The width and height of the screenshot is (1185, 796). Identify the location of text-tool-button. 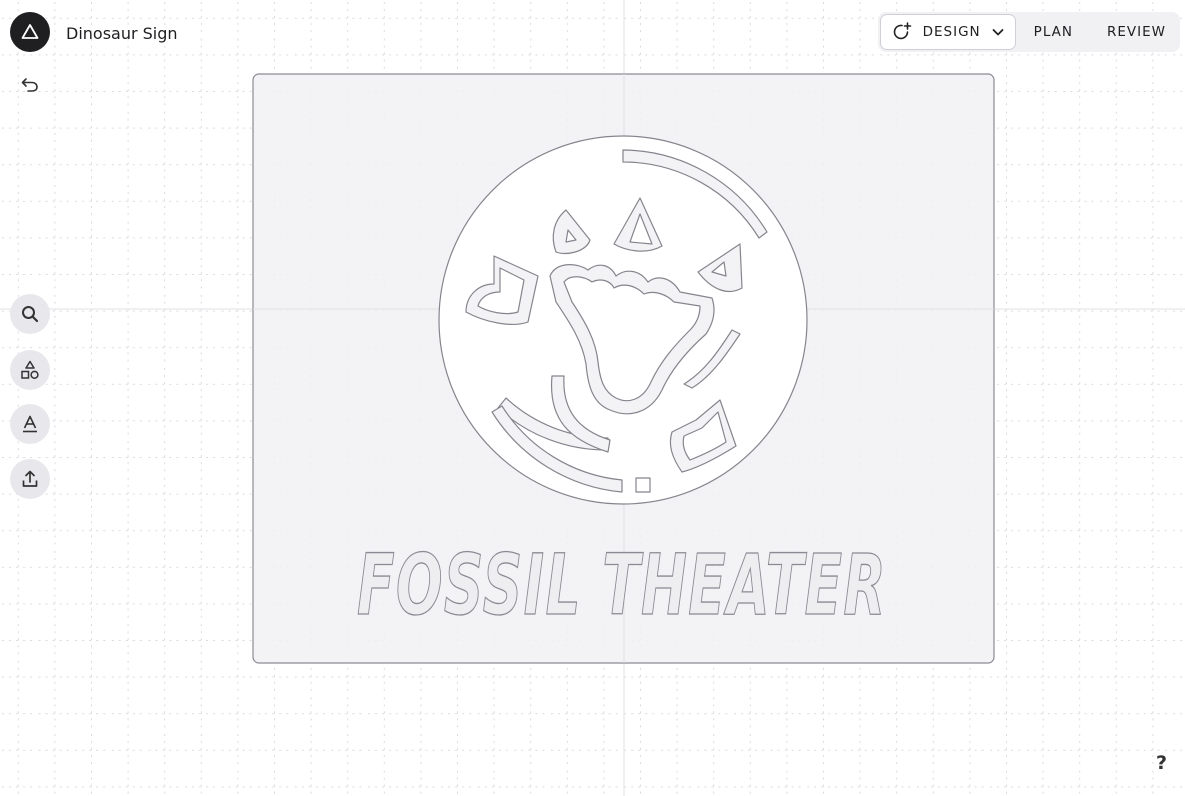
(30, 424).